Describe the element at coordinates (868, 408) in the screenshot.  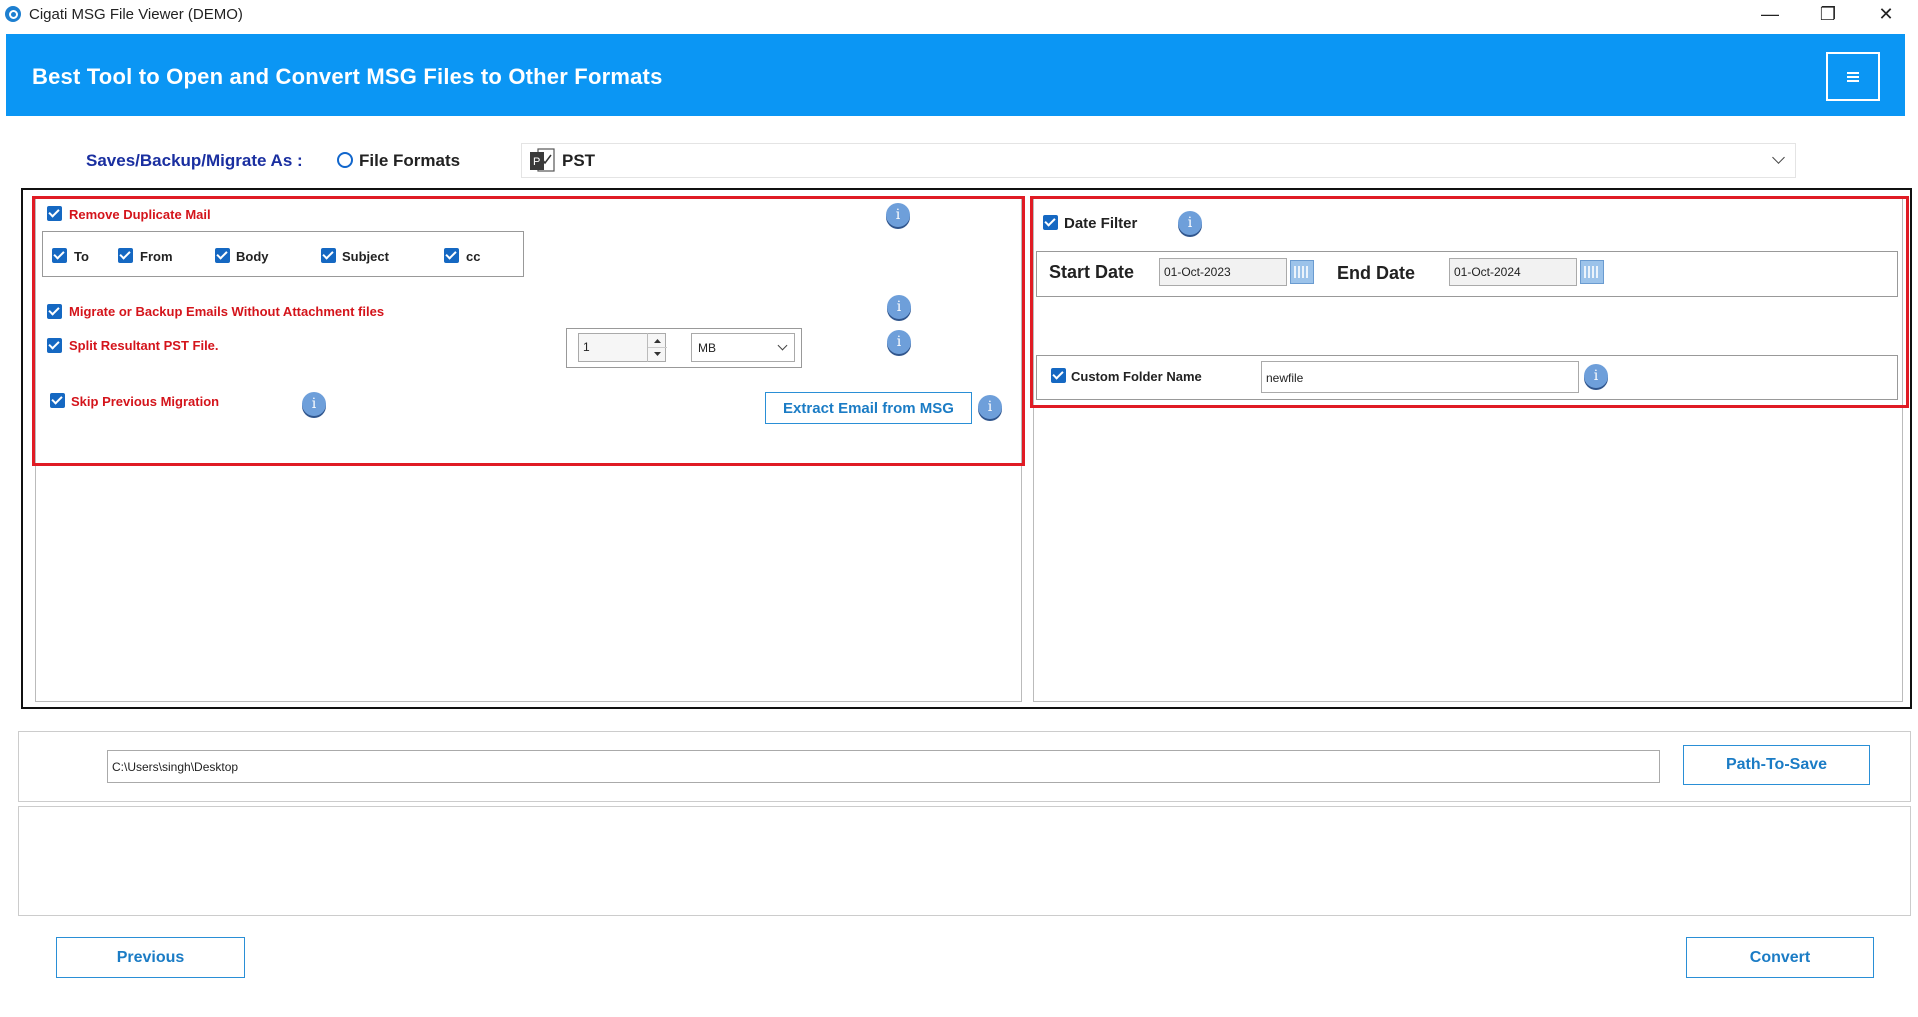
I see `extract-email-button: Extract Email from MSG` at that location.